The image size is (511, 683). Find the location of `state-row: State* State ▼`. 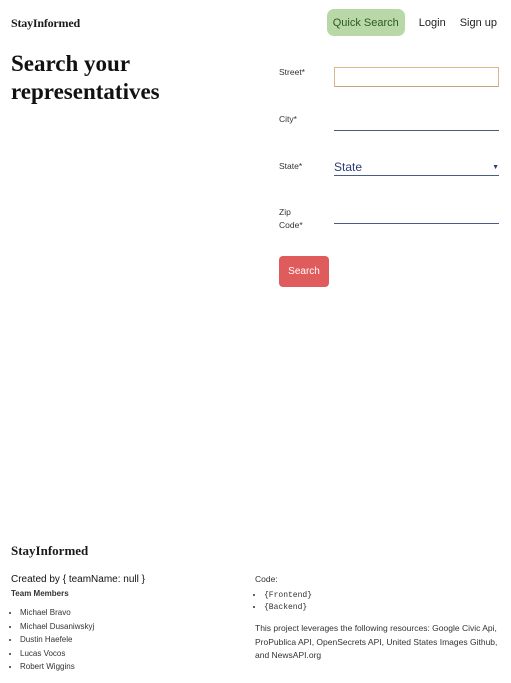

state-row: State* State ▼ is located at coordinates (389, 175).